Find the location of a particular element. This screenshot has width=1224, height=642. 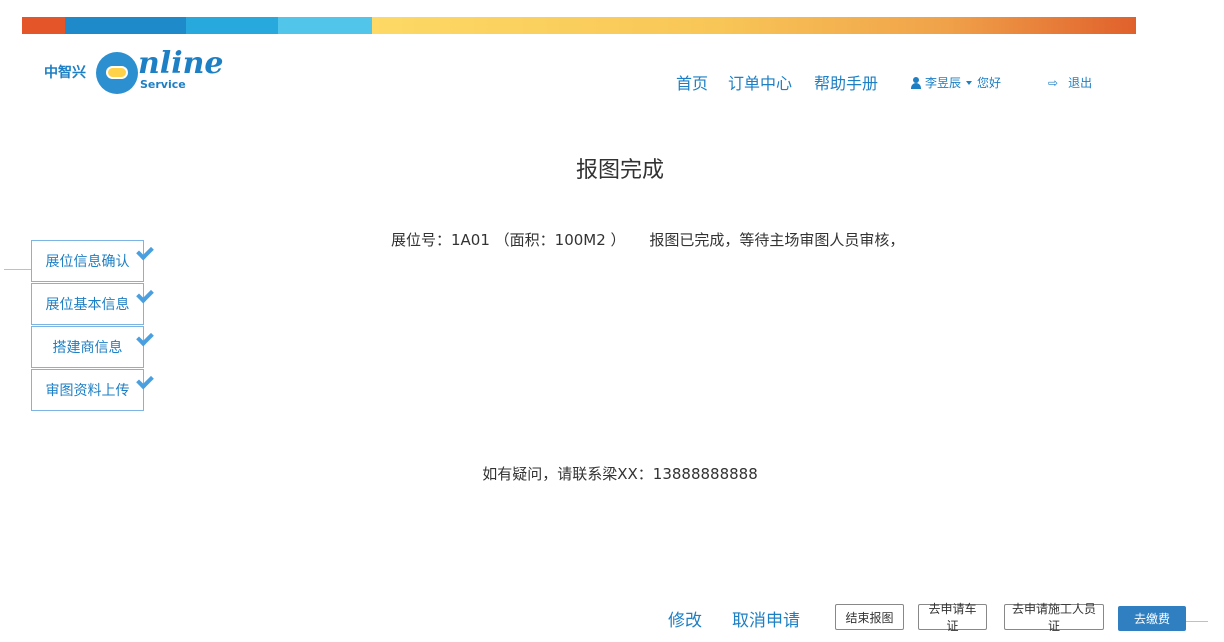

logout-button: ⇨ 退出 is located at coordinates (1070, 82).